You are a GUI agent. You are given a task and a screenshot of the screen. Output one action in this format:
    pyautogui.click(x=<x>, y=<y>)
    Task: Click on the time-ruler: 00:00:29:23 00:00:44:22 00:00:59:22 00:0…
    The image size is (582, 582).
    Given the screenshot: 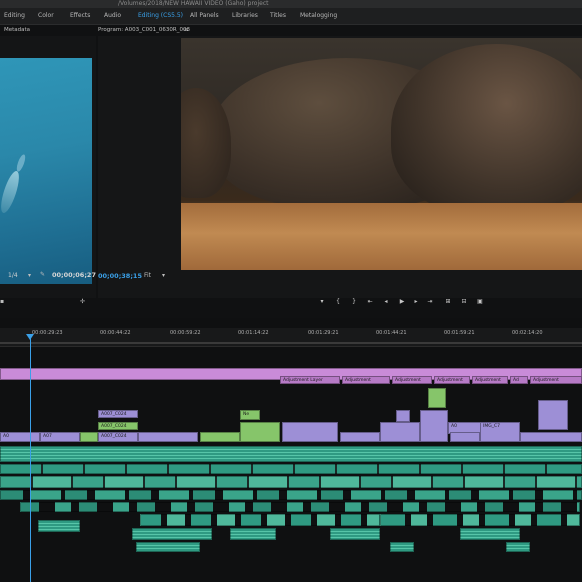 What is the action you would take?
    pyautogui.click(x=291, y=337)
    